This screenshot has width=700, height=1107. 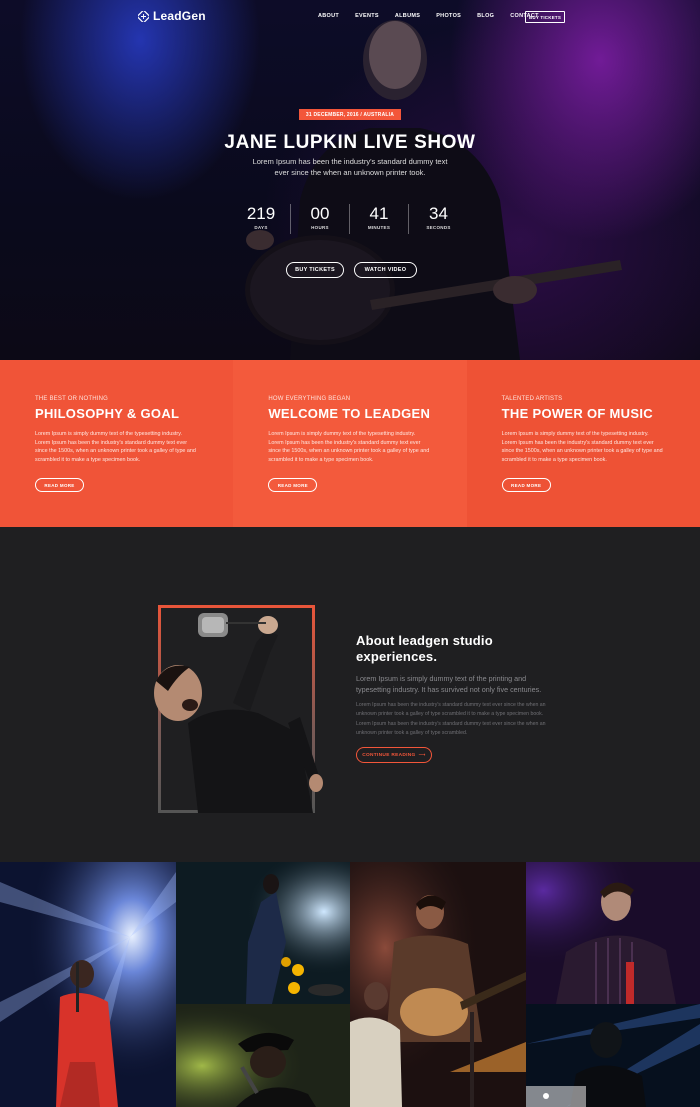 What do you see at coordinates (532, 399) in the screenshot?
I see `feature-kicker: TALENTED ARTISTS` at bounding box center [532, 399].